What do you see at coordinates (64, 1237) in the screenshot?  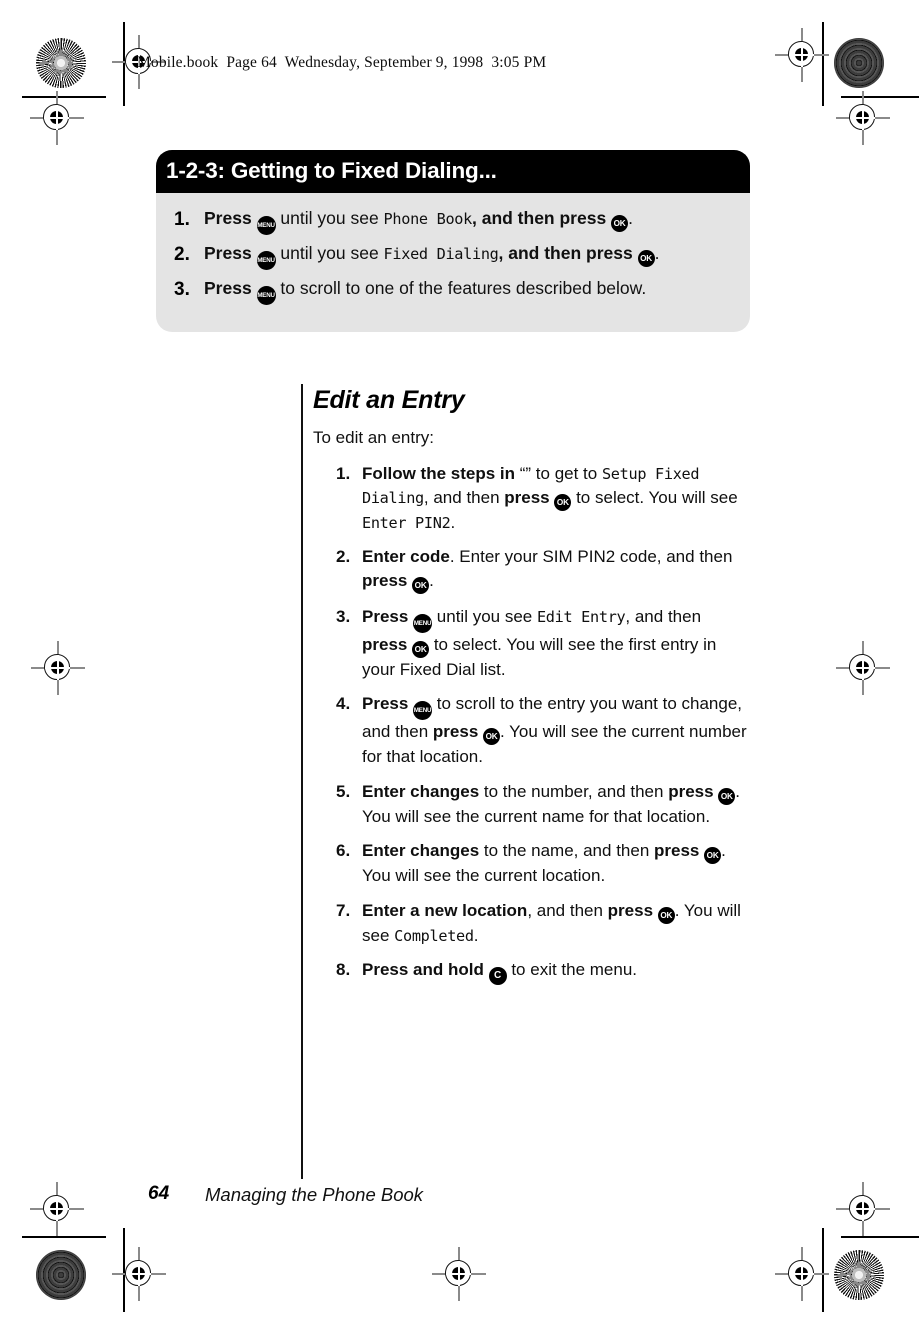 I see `trim-mark-bottom-left-horizontal` at bounding box center [64, 1237].